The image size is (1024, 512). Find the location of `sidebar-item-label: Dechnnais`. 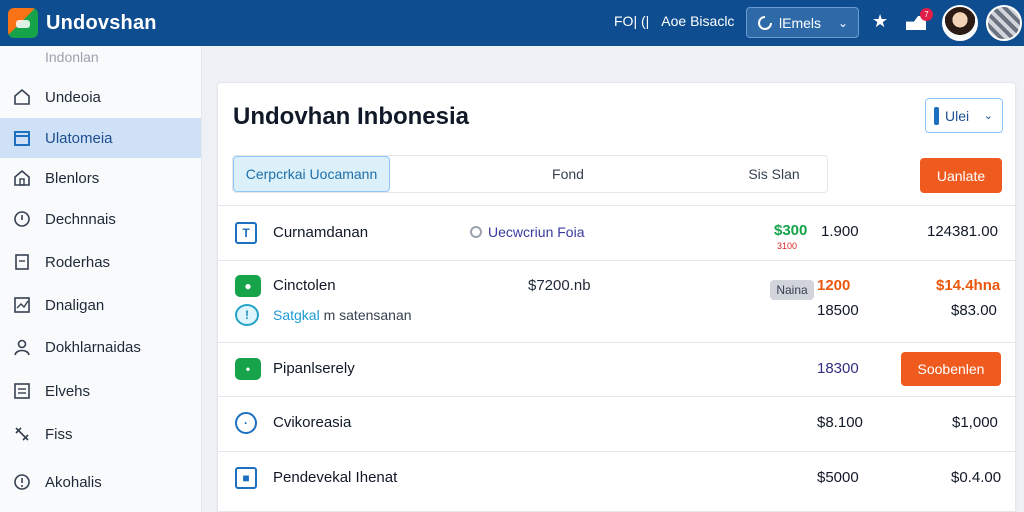

sidebar-item-label: Dechnnais is located at coordinates (80, 219).